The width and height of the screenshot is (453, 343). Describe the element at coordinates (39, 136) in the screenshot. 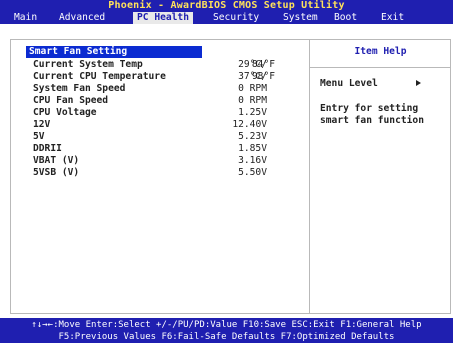

I see `item-label: 5V` at that location.